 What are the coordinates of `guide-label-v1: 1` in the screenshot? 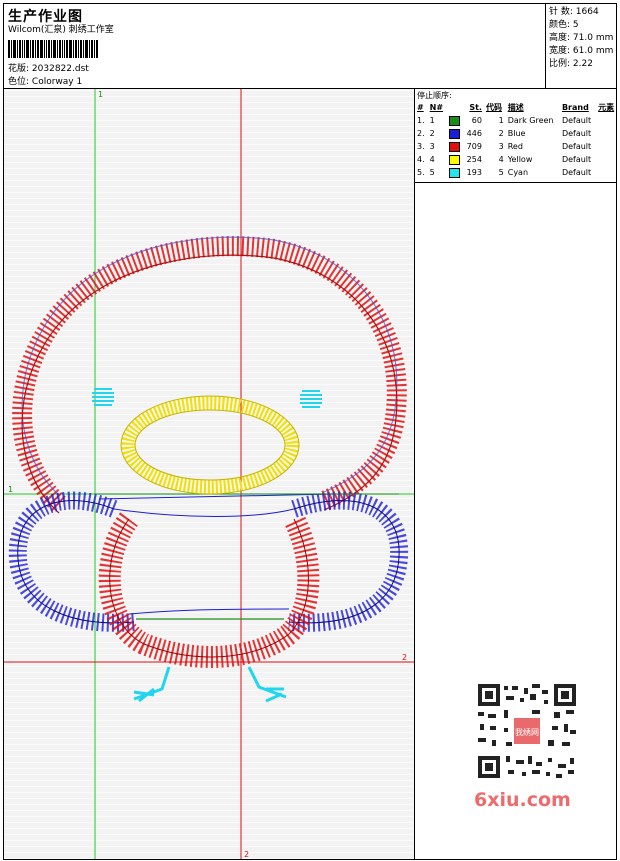 It's located at (100, 94).